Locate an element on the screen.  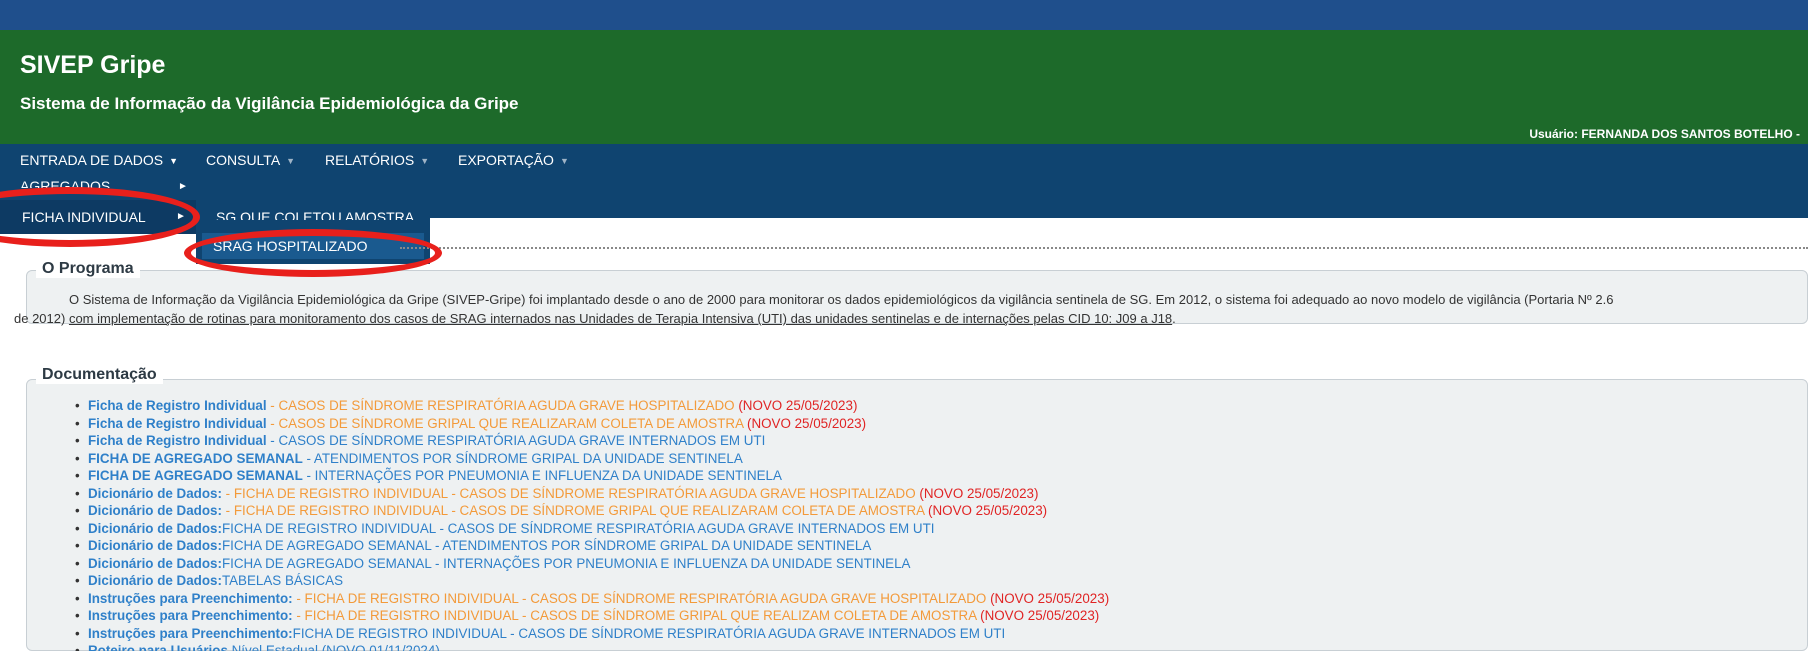
doc-new-tag: (NOVO 01/11/2024) is located at coordinates (378, 647).